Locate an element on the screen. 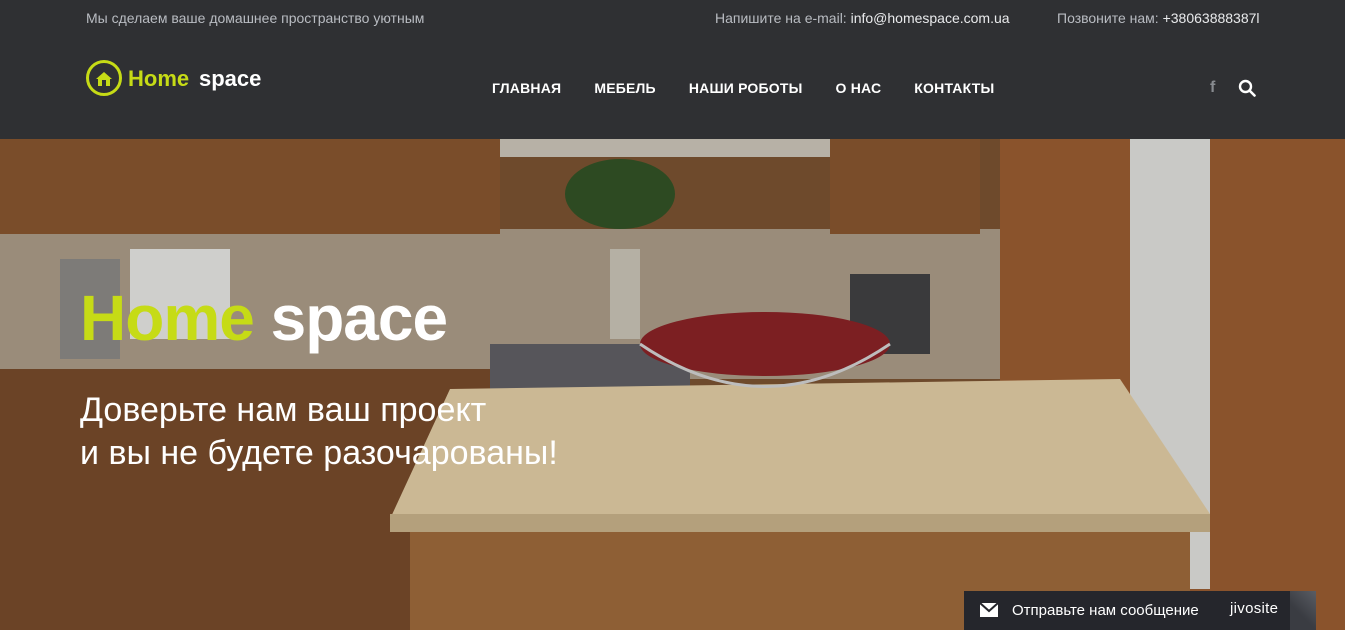 Image resolution: width=1345 pixels, height=630 pixels. hero-title: Home space is located at coordinates (264, 318).